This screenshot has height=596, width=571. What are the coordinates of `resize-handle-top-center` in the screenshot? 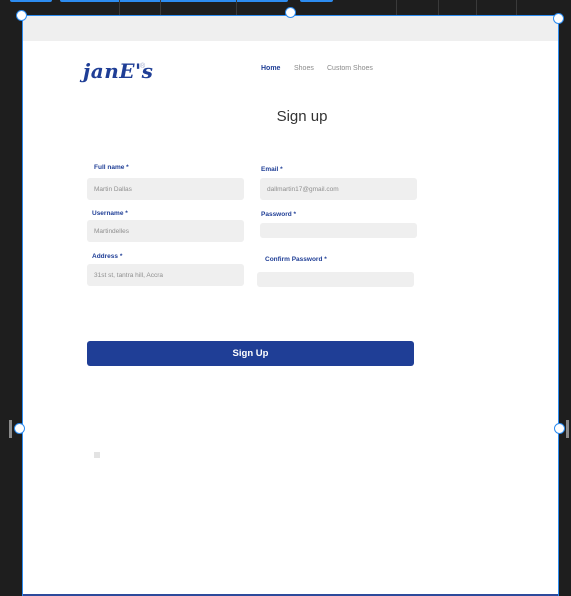 It's located at (290, 12).